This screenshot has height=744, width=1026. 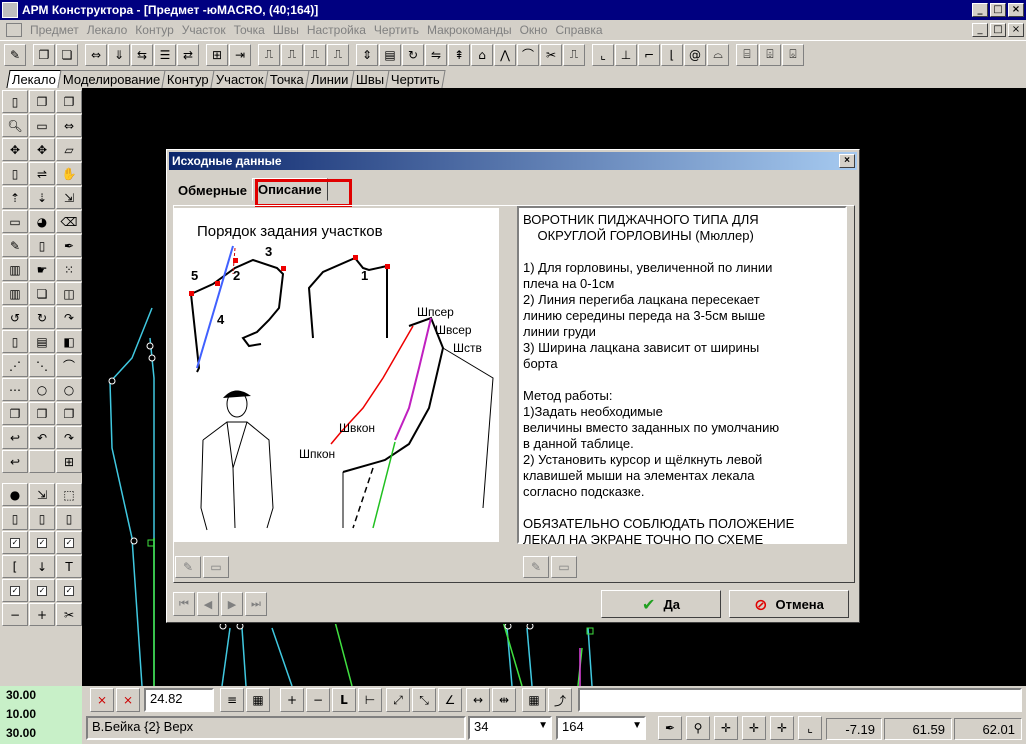 What do you see at coordinates (42, 197) in the screenshot?
I see `lower-icon: ⇣` at bounding box center [42, 197].